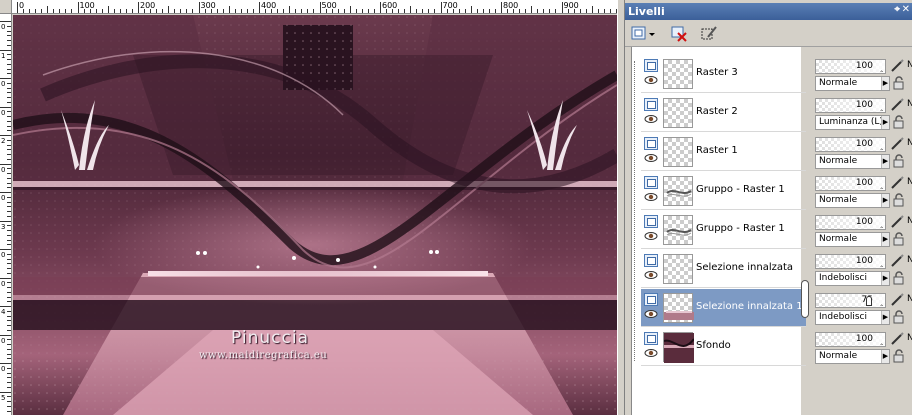  I want to click on edit-selection-button, so click(709, 34).